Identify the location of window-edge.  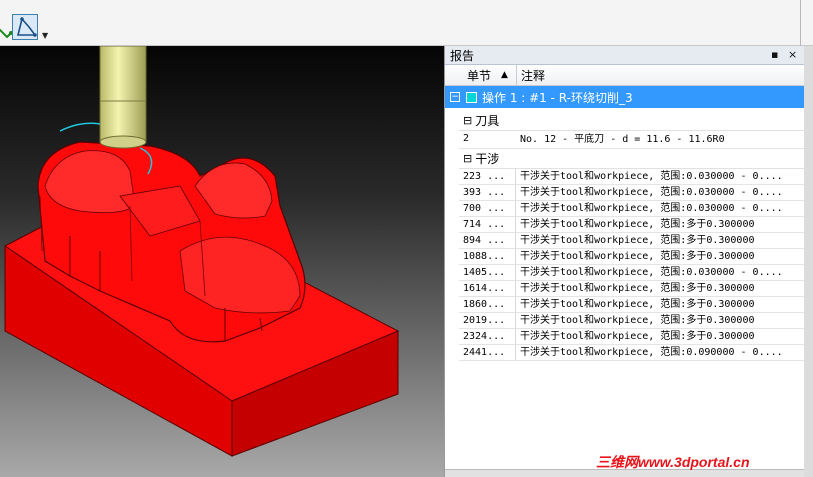
(808, 261).